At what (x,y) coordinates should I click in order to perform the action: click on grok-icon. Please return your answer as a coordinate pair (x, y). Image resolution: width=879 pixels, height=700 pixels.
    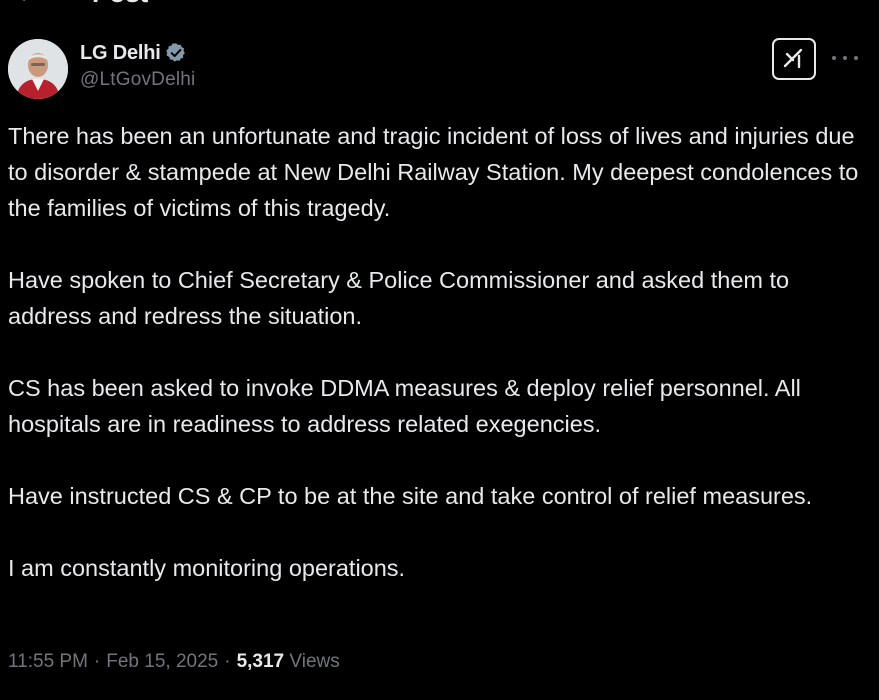
    Looking at the image, I should click on (793, 58).